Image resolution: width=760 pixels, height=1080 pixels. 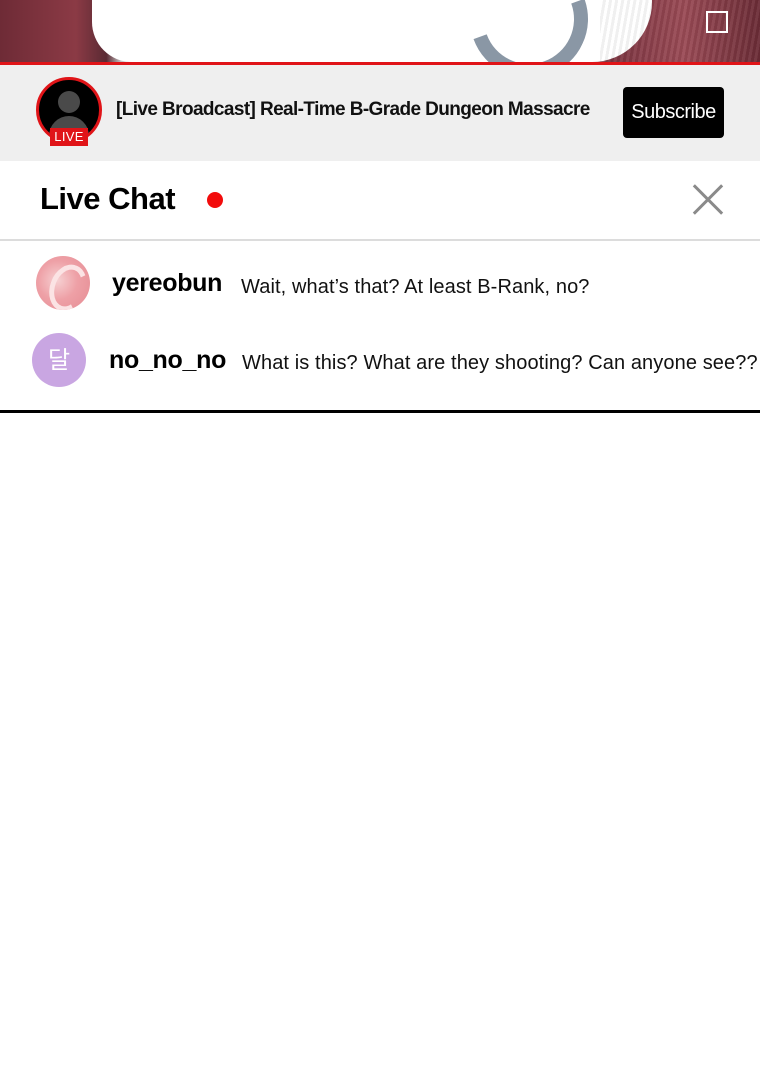 I want to click on video-player, so click(x=380, y=31).